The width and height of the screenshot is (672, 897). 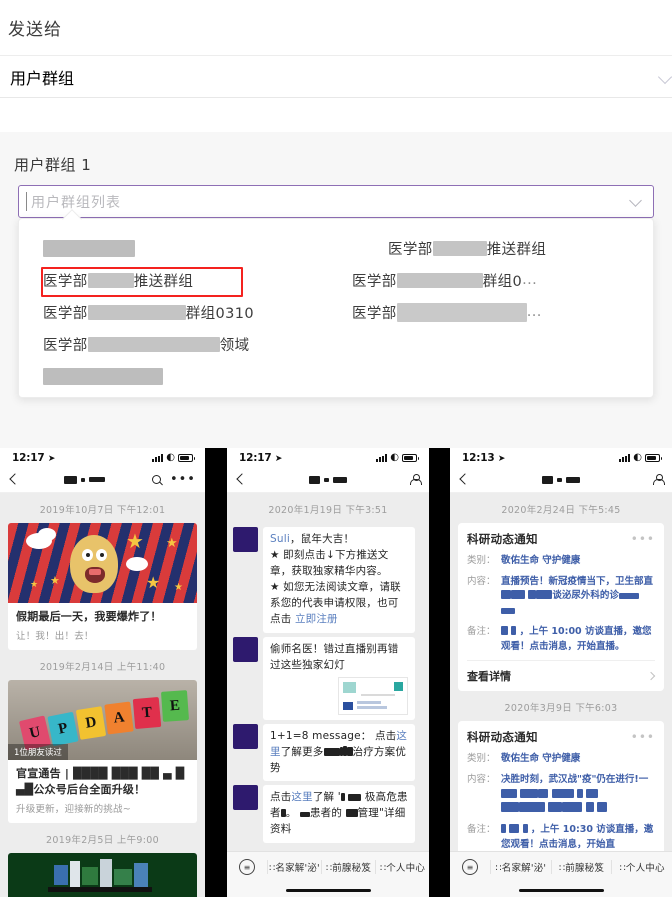 What do you see at coordinates (336, 77) in the screenshot?
I see `user-group-accordion: 用户群组` at bounding box center [336, 77].